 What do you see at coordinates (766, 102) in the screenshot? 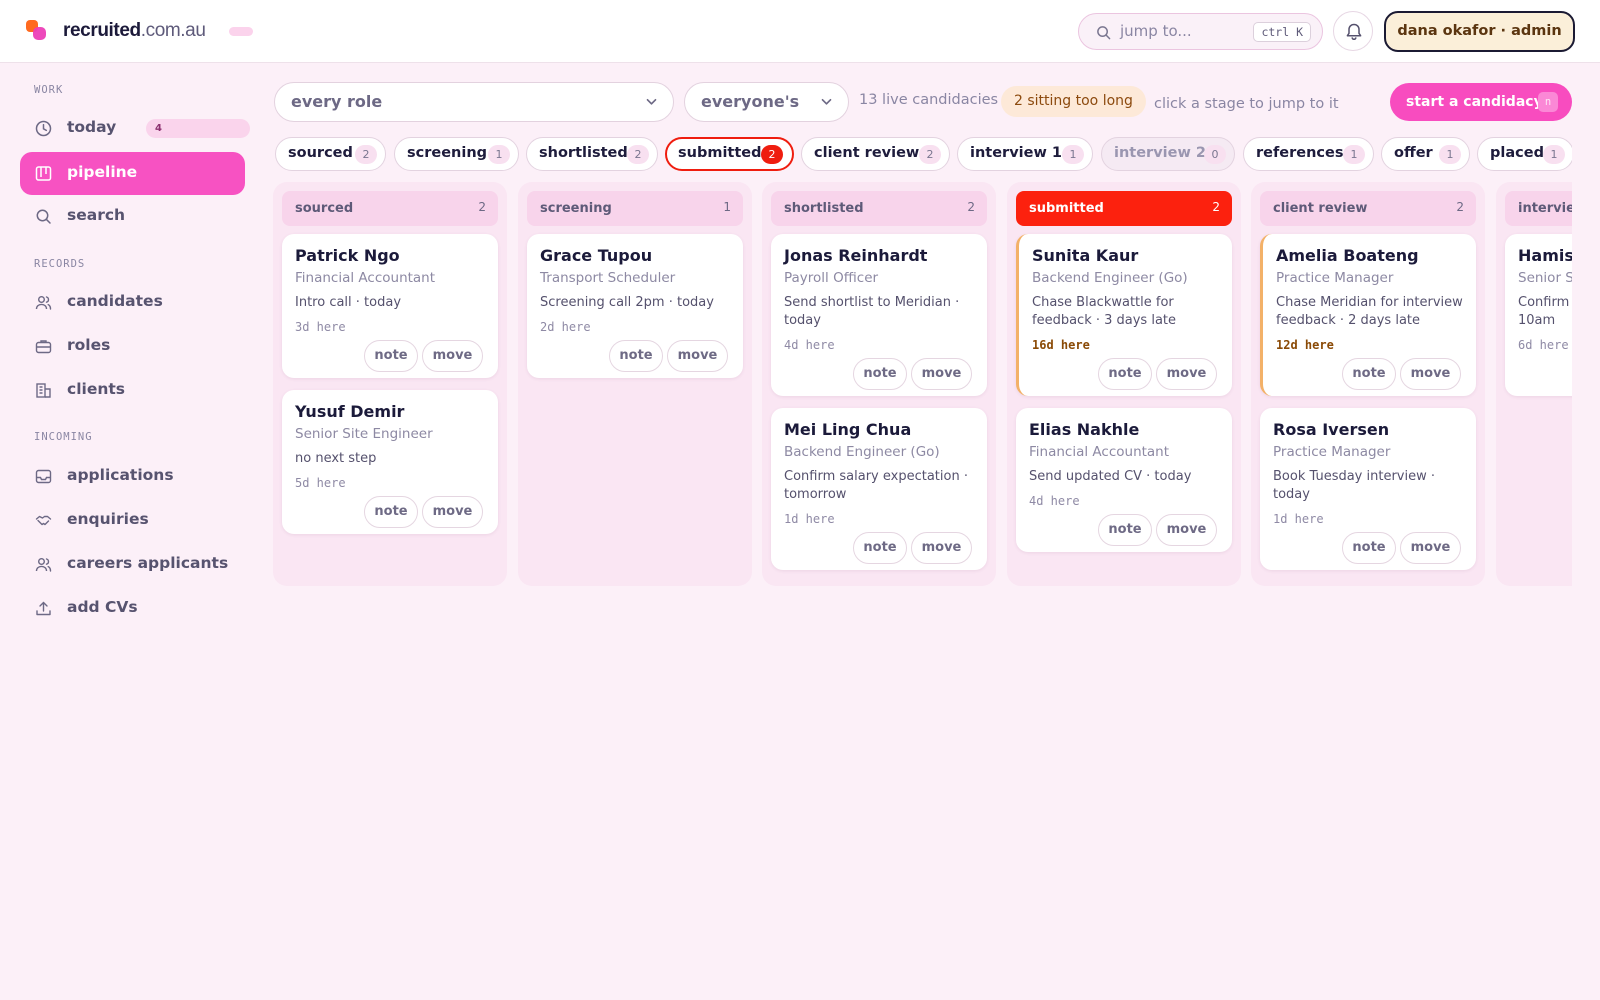
I see `owner-filter-select: everyone's` at bounding box center [766, 102].